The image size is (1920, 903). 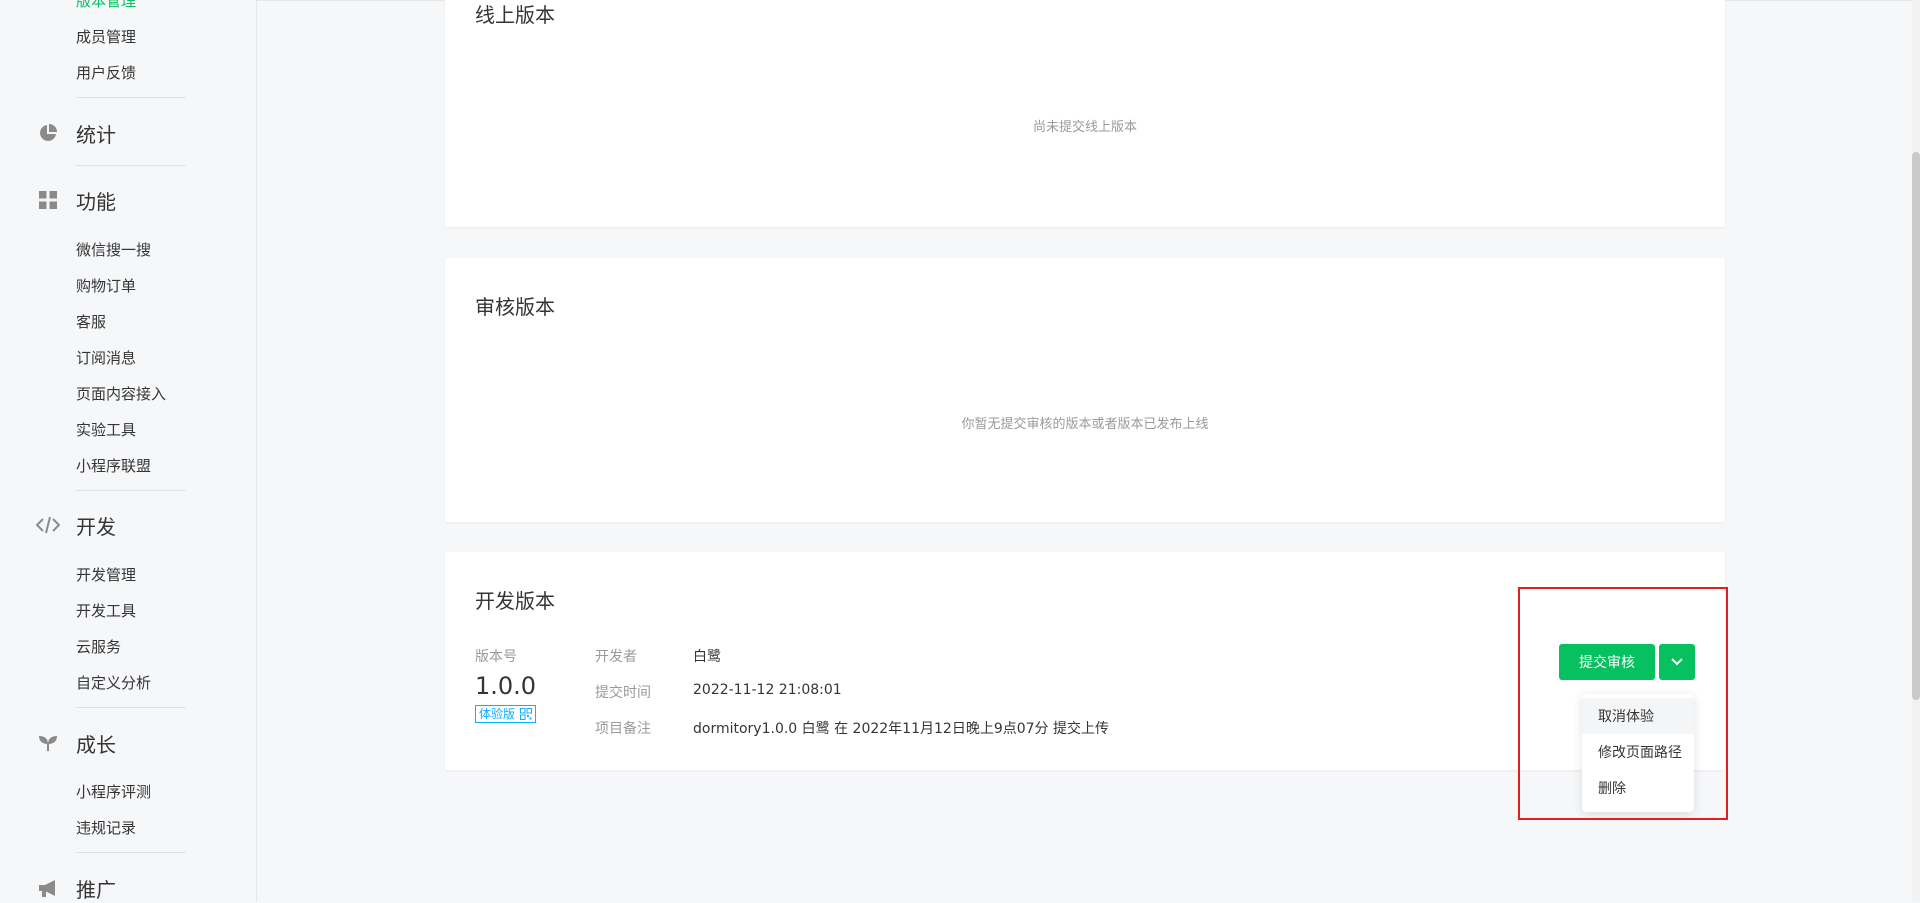 What do you see at coordinates (96, 889) in the screenshot?
I see `sidebar-category-label: 推广` at bounding box center [96, 889].